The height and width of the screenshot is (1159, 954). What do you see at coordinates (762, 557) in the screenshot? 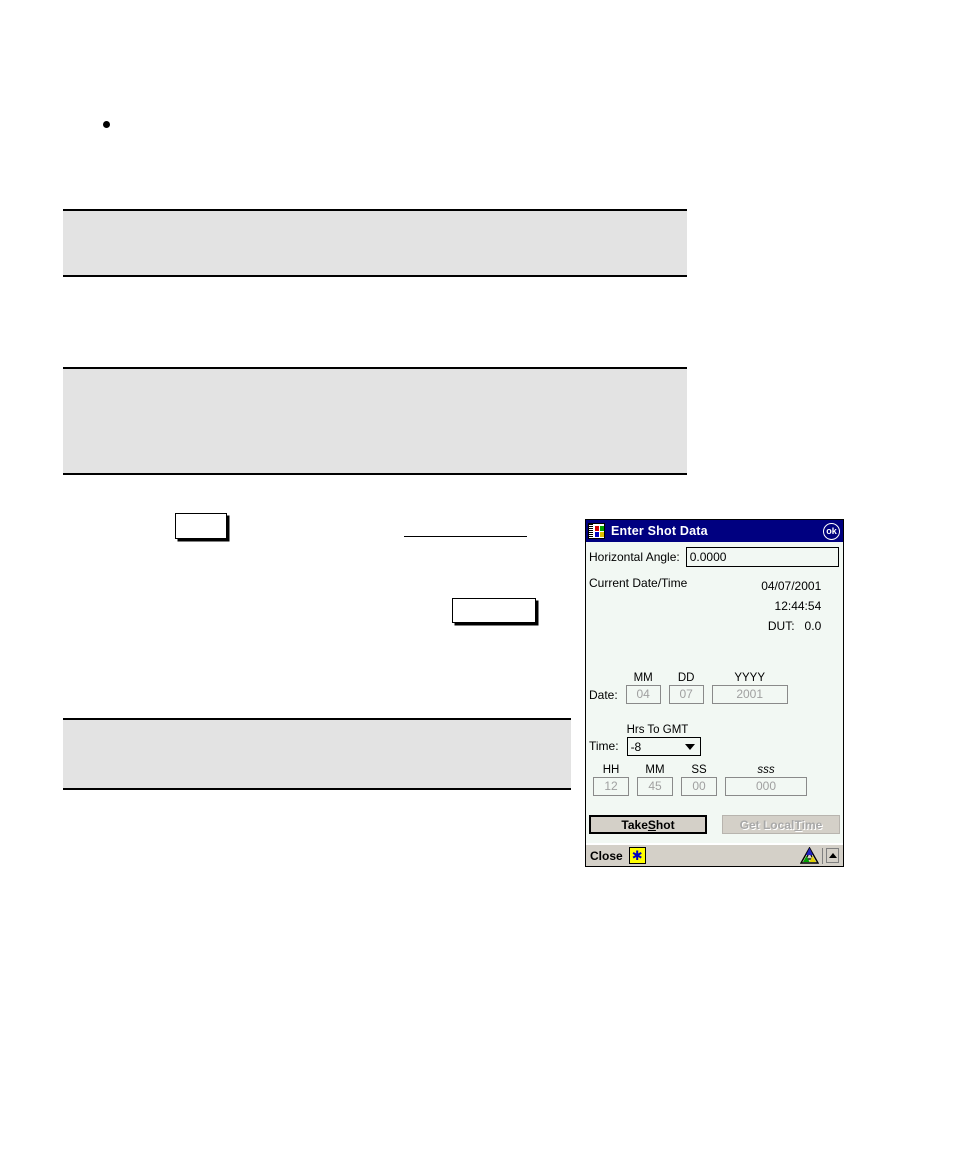
I see `horizontal-angle-input: 0.0000` at bounding box center [762, 557].